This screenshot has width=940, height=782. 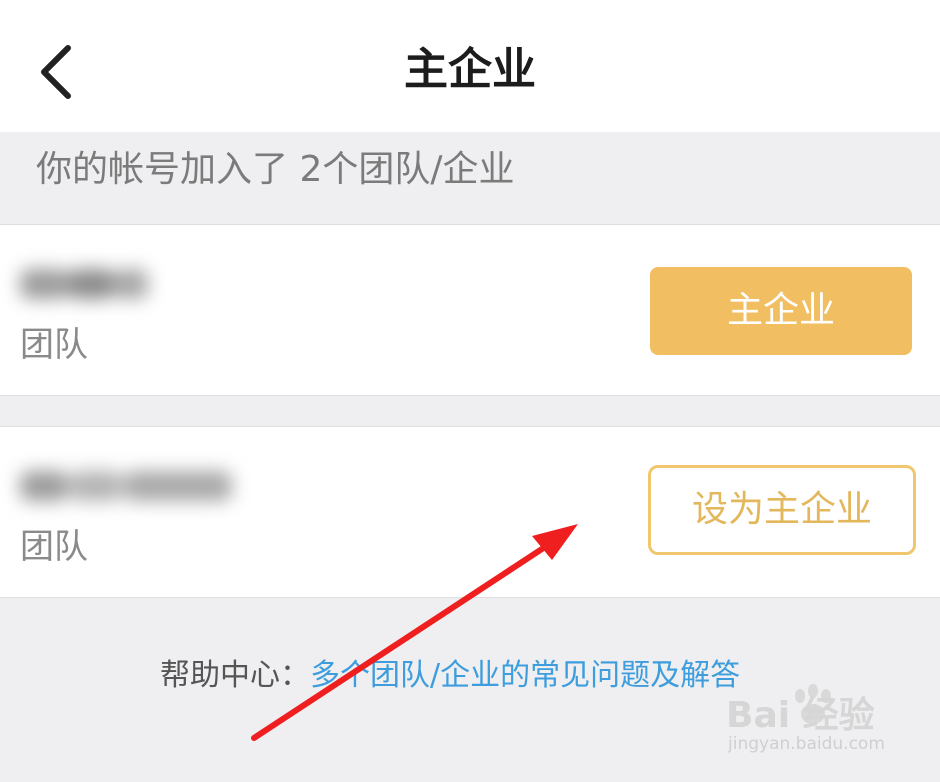 What do you see at coordinates (235, 675) in the screenshot?
I see `help-center-label: 帮助中心：` at bounding box center [235, 675].